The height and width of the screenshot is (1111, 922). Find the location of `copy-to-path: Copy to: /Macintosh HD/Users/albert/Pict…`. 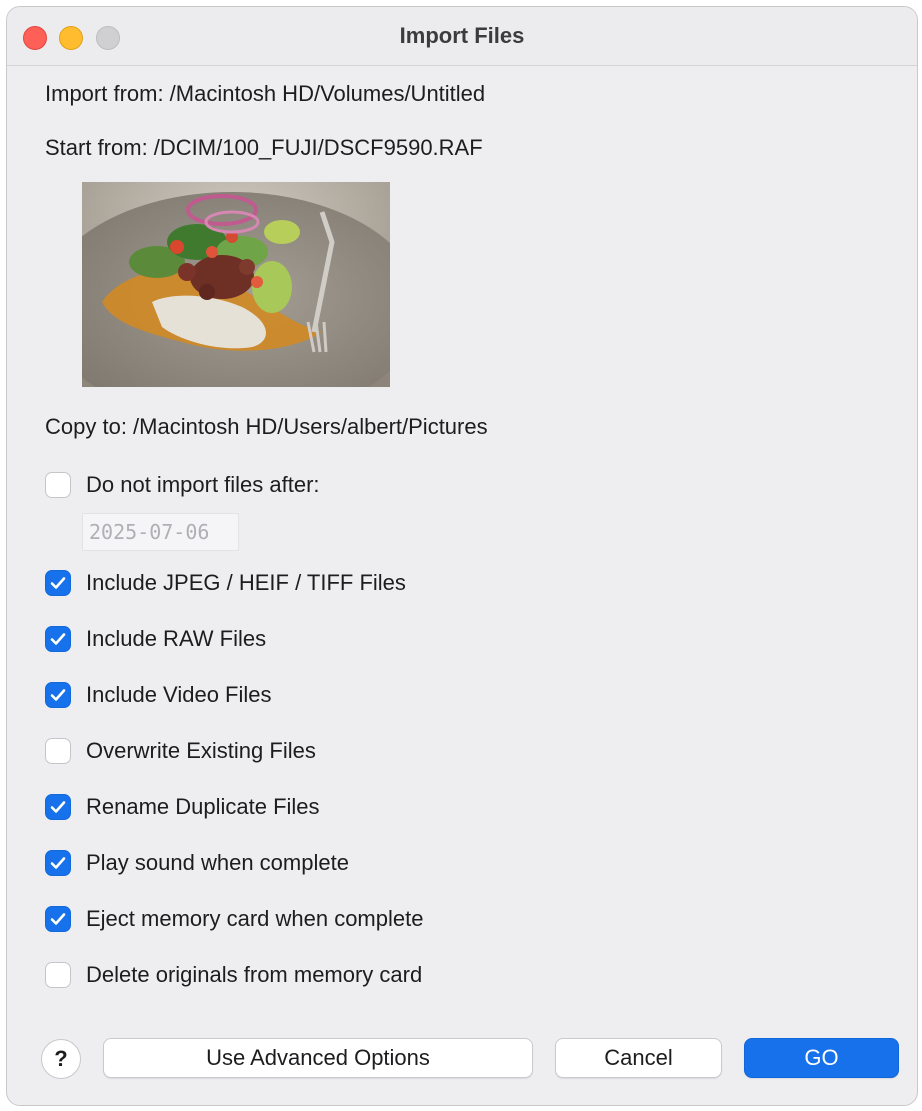

copy-to-path: Copy to: /Macintosh HD/Users/albert/Pict… is located at coordinates (266, 426).